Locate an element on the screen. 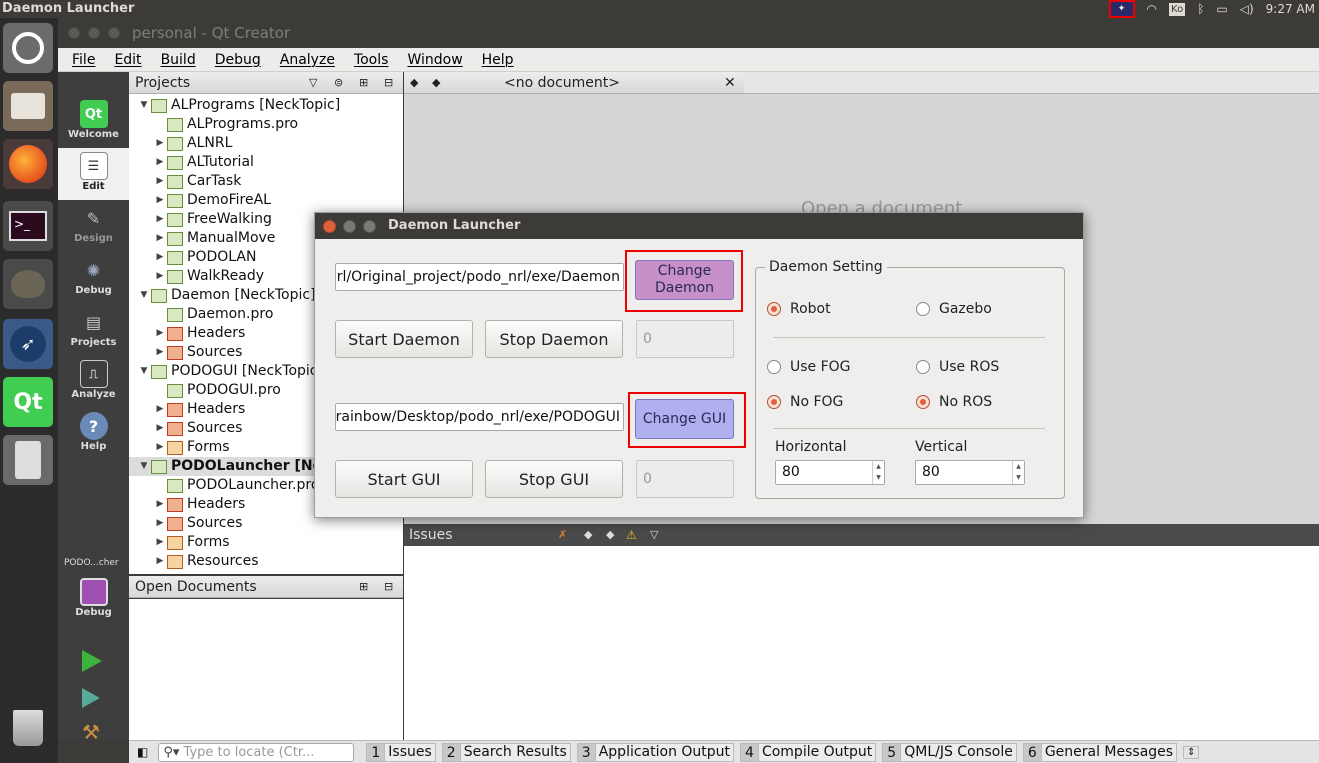  firefox-icon is located at coordinates (28, 164).